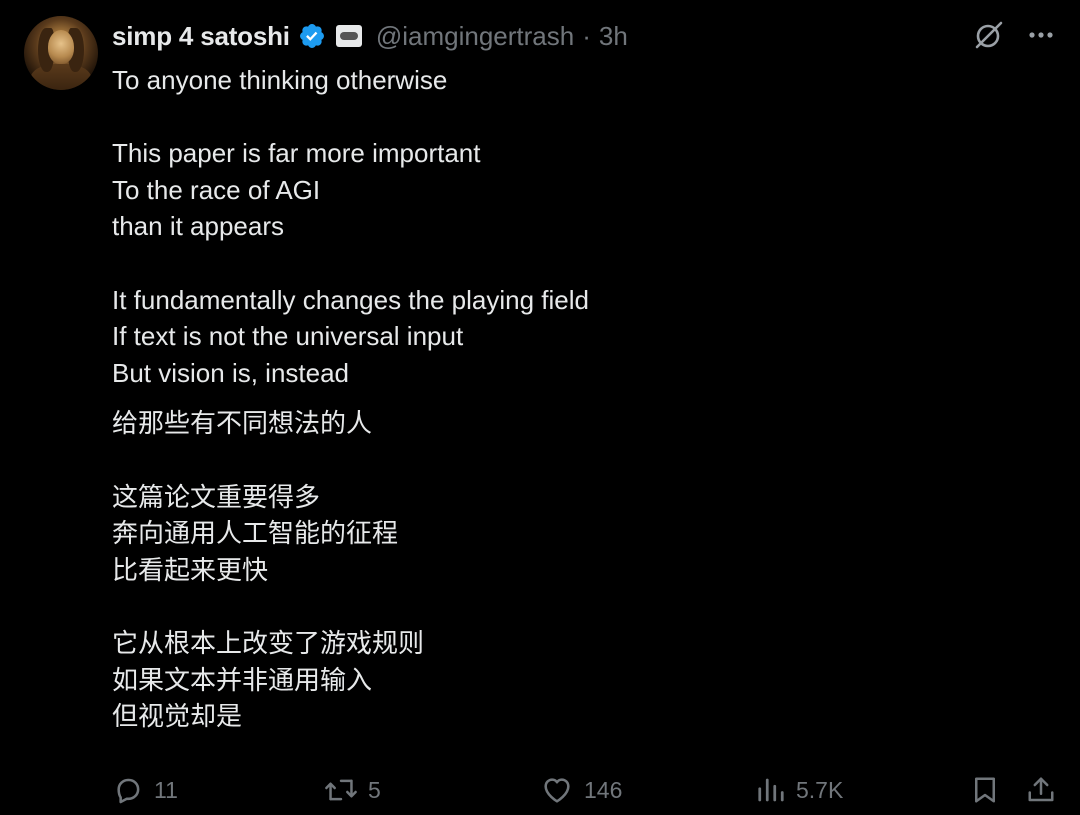 This screenshot has width=1080, height=815. What do you see at coordinates (348, 36) in the screenshot?
I see `affiliate-badge-icon` at bounding box center [348, 36].